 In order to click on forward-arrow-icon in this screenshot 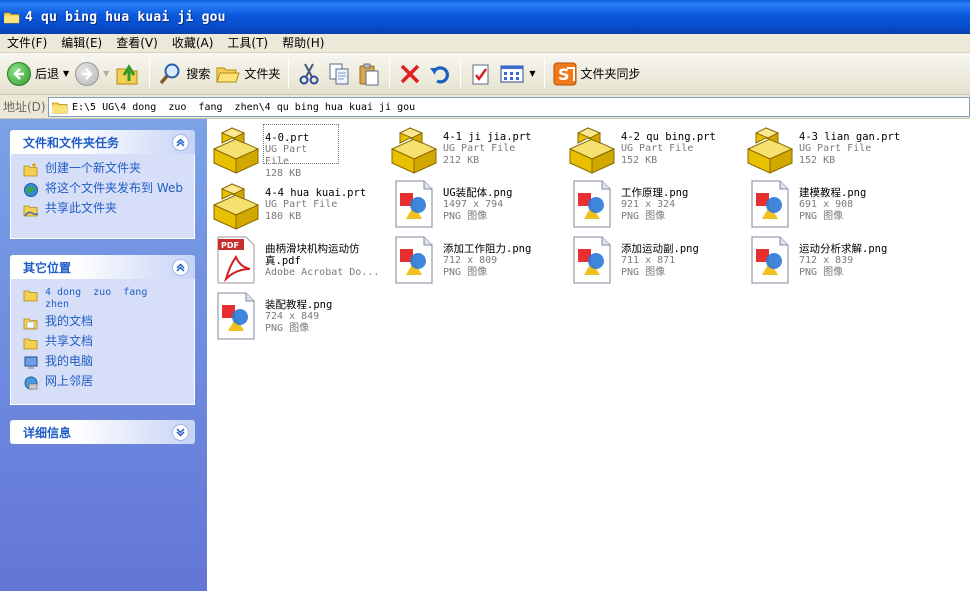, I will do `click(87, 73)`.